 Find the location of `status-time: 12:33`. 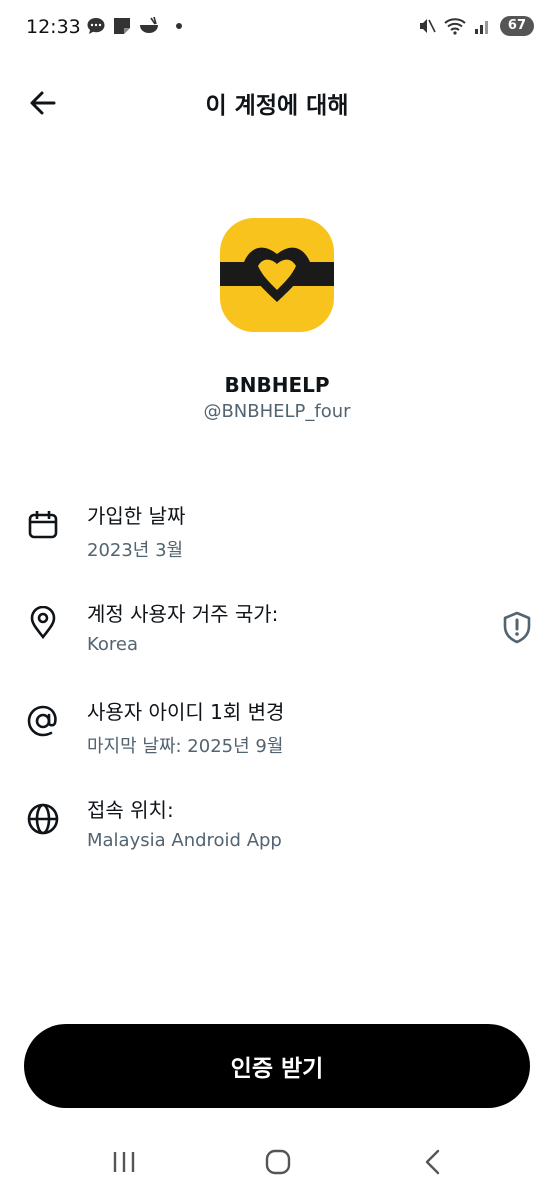

status-time: 12:33 is located at coordinates (53, 27).